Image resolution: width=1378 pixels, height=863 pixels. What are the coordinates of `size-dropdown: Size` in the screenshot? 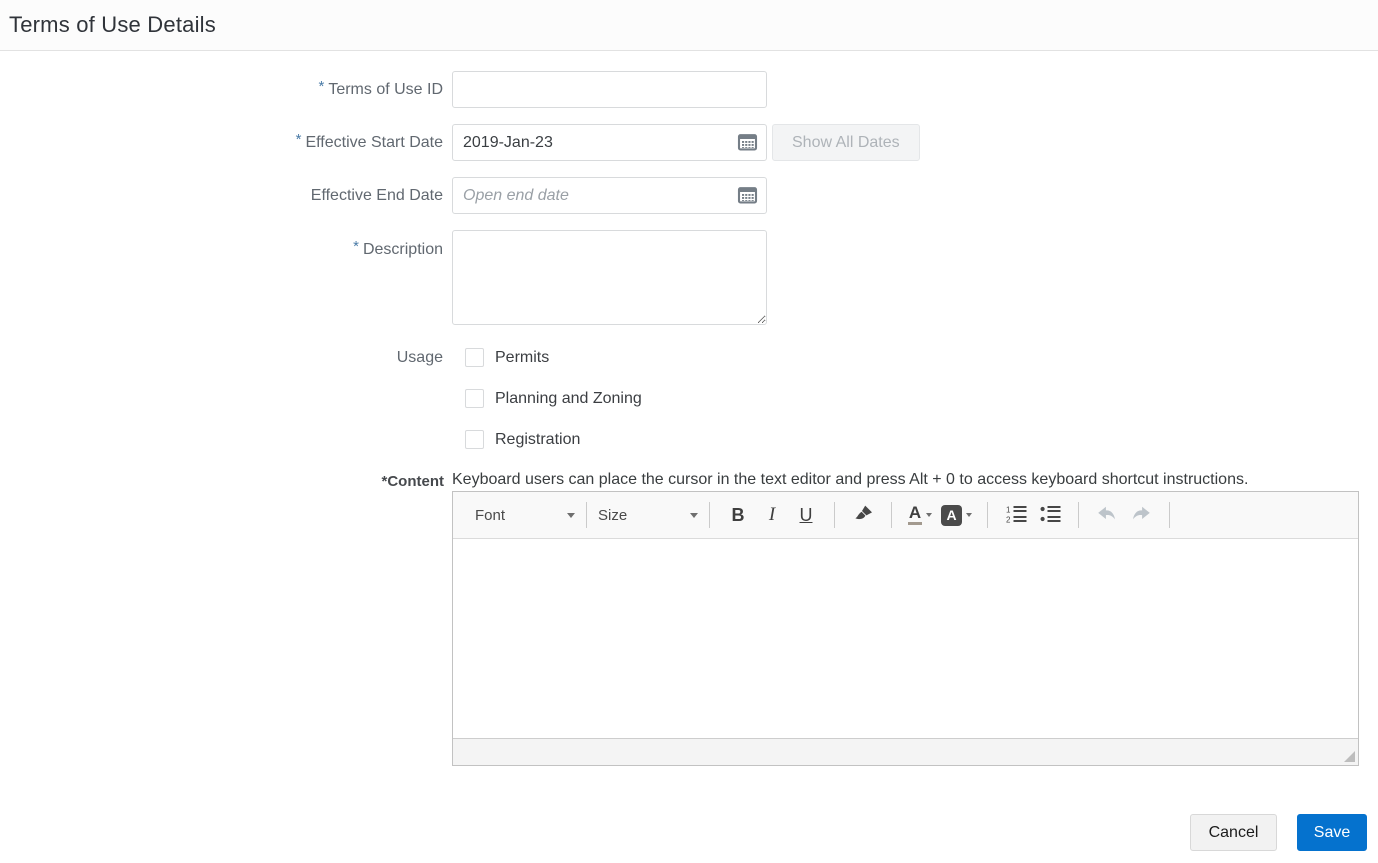 It's located at (648, 515).